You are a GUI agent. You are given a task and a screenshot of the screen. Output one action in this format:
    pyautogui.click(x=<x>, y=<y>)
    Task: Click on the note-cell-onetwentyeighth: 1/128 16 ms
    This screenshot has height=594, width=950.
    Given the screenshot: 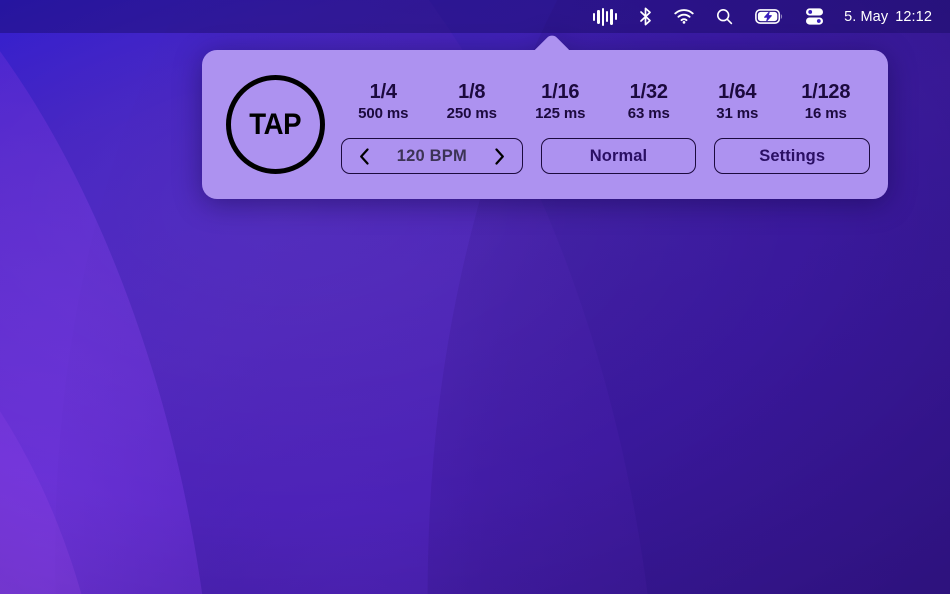 What is the action you would take?
    pyautogui.click(x=826, y=102)
    